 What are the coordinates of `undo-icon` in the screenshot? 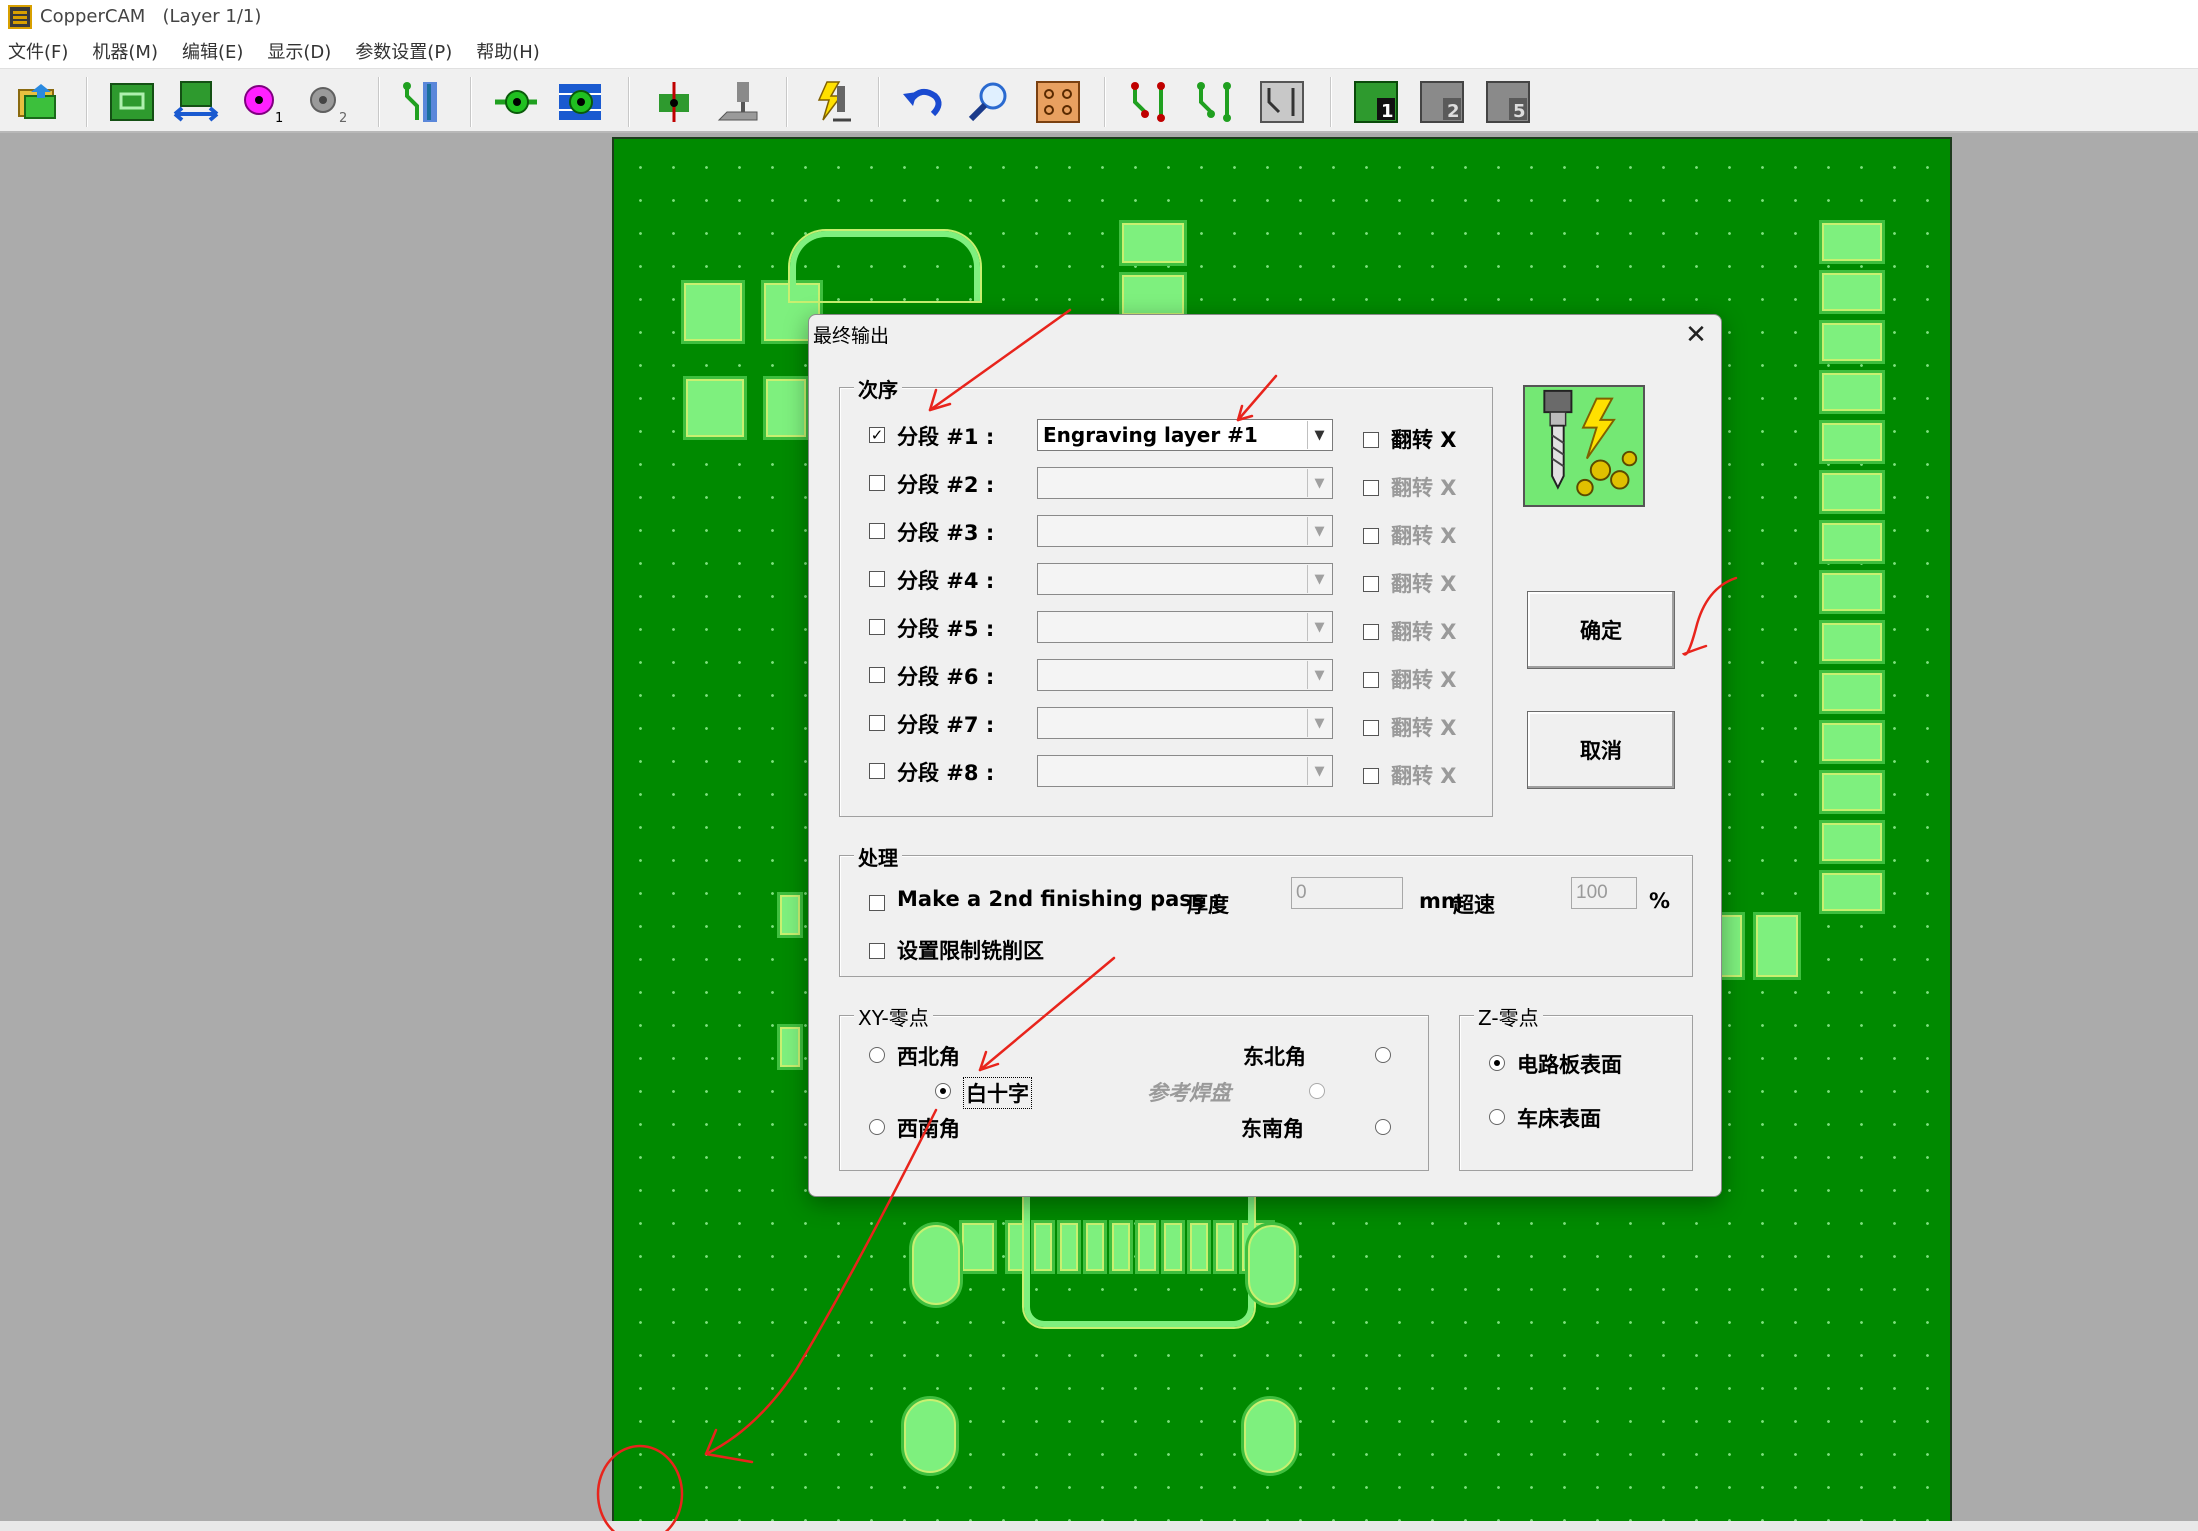 It's located at (924, 102).